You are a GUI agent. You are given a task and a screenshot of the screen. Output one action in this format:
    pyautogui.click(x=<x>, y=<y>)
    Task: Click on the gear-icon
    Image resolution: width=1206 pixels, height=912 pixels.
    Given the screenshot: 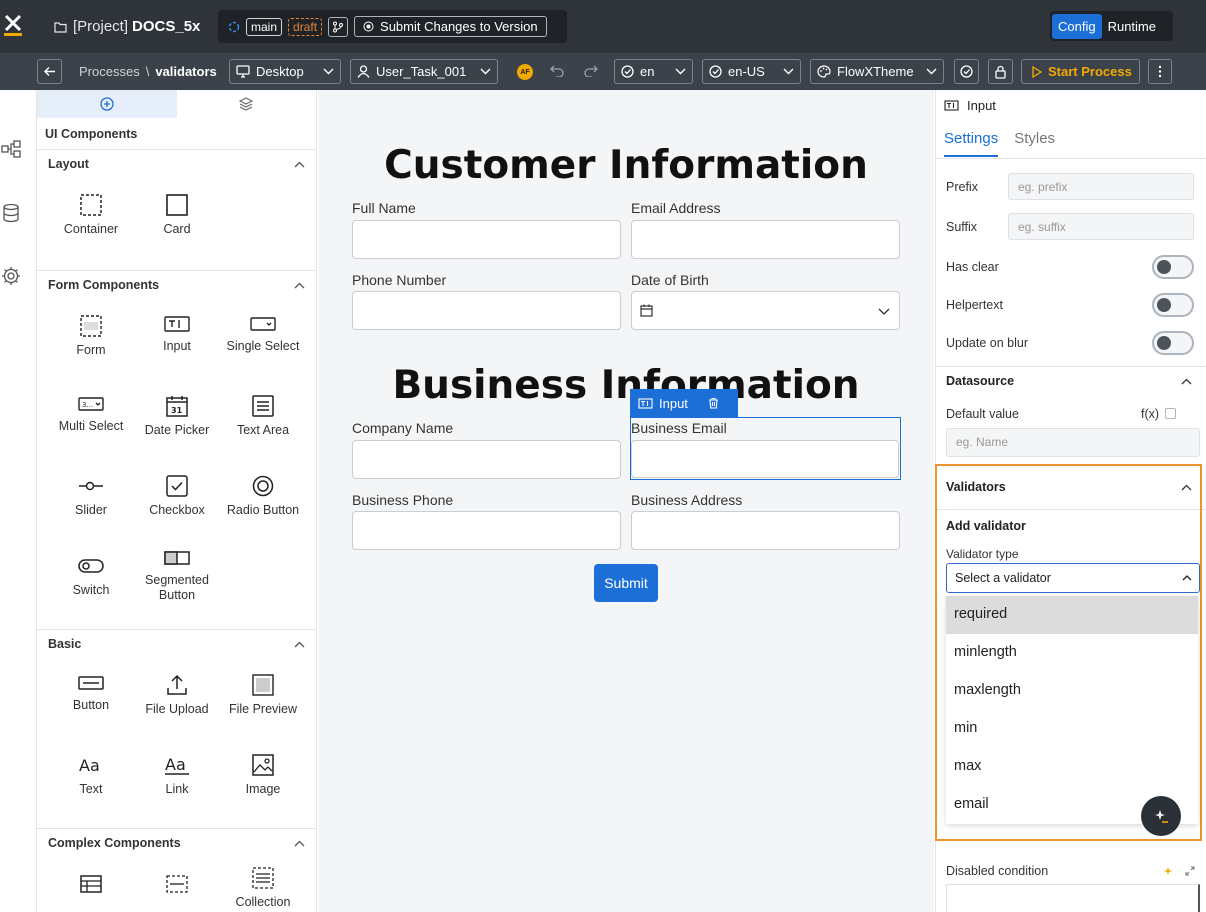 What is the action you would take?
    pyautogui.click(x=11, y=276)
    